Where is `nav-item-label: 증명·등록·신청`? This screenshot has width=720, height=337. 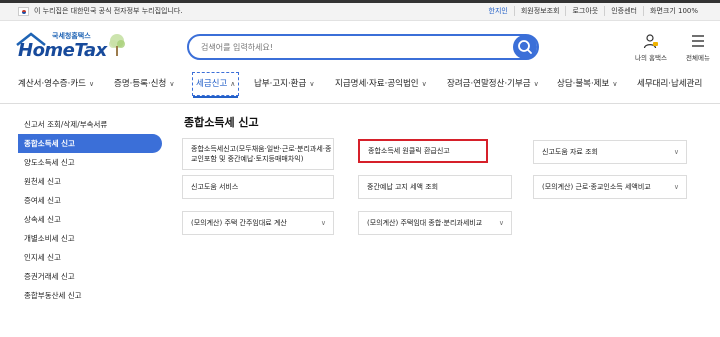 nav-item-label: 증명·등록·신청 is located at coordinates (140, 84).